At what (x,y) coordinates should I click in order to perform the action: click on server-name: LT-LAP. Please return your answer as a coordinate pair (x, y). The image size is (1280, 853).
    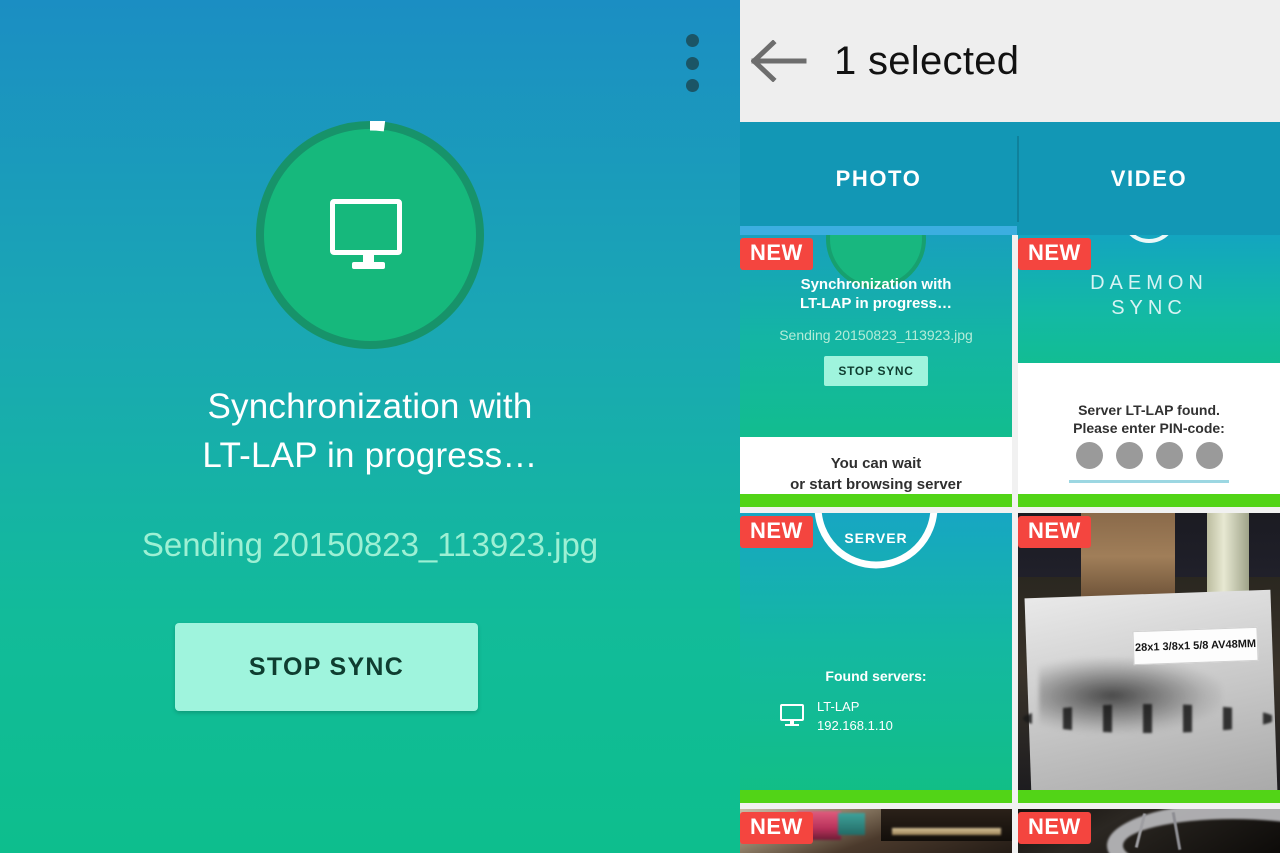
    Looking at the image, I should click on (838, 706).